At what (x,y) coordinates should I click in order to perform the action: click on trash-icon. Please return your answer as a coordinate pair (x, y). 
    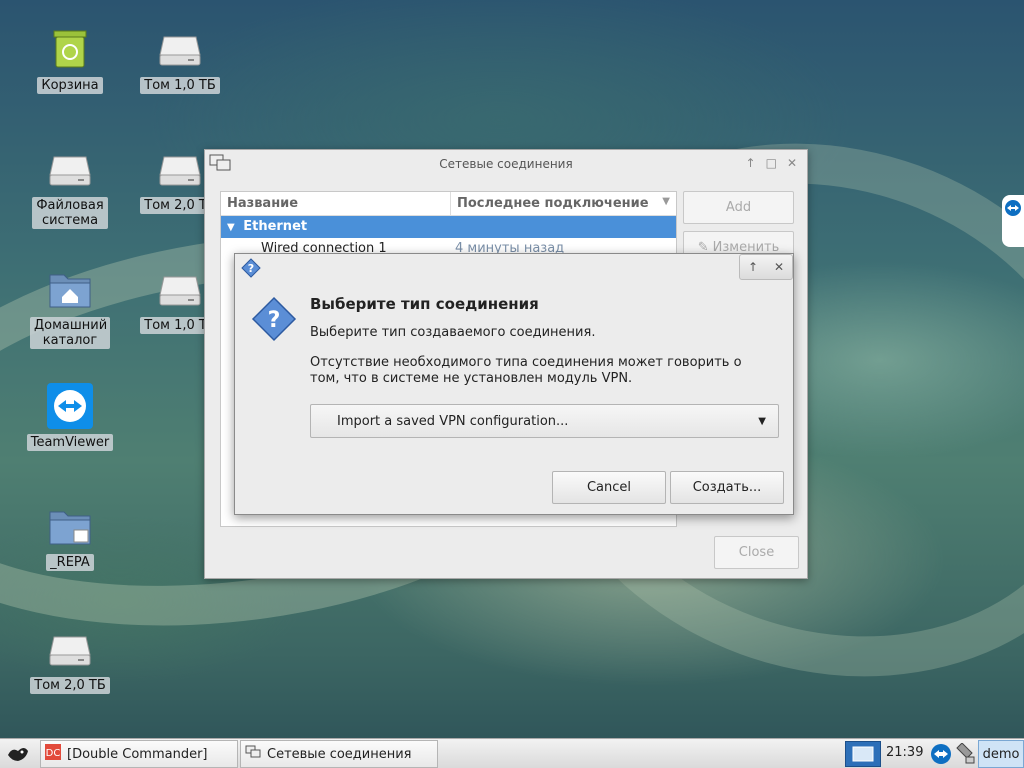
    Looking at the image, I should click on (70, 49).